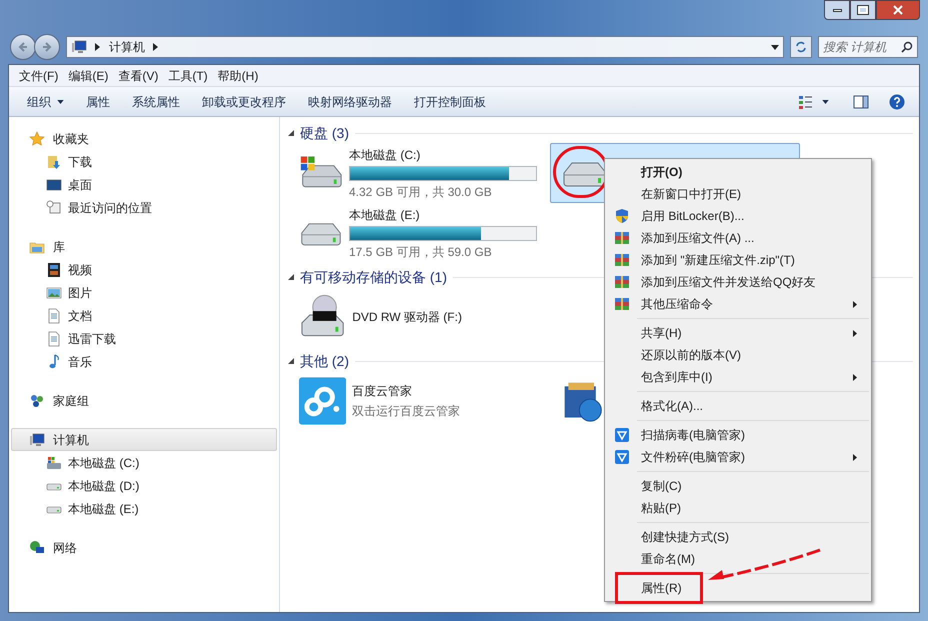  What do you see at coordinates (127, 47) in the screenshot?
I see `breadcrumb-item: 计算机` at bounding box center [127, 47].